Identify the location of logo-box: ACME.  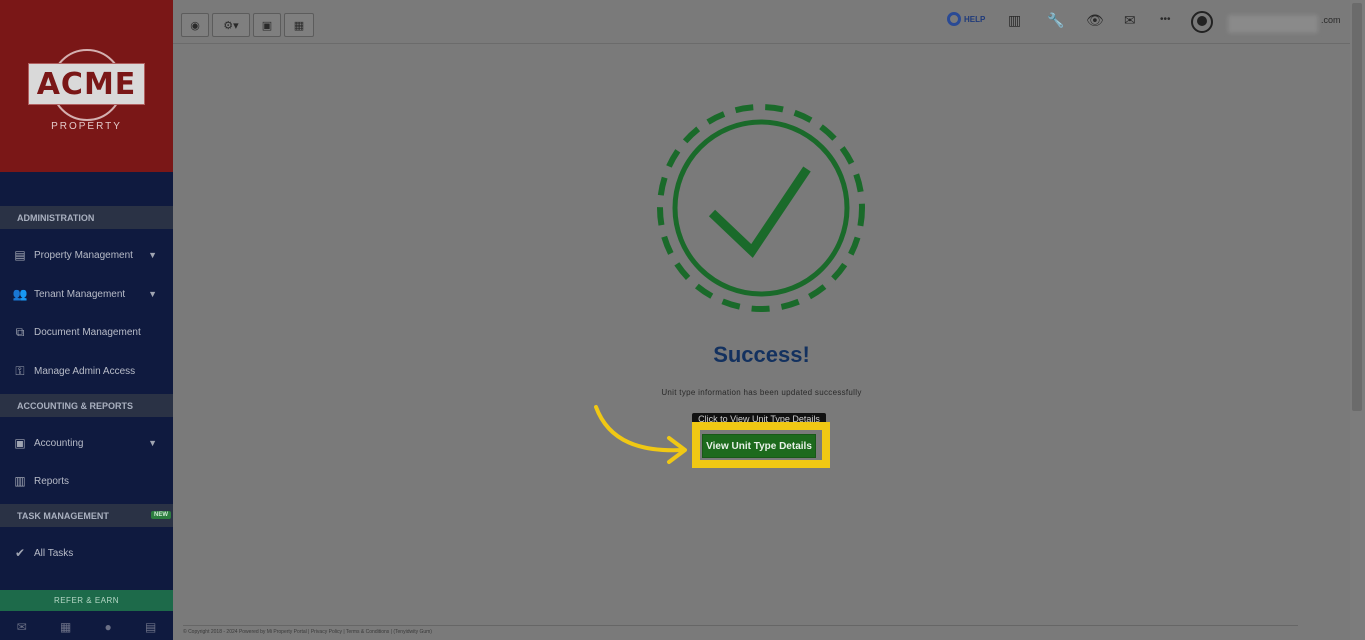
(86, 84).